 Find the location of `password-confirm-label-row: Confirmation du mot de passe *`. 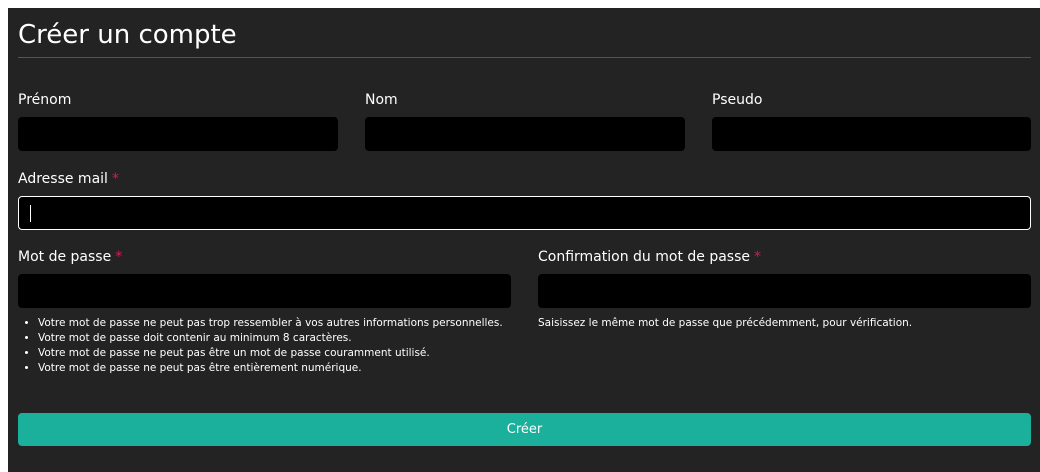

password-confirm-label-row: Confirmation du mot de passe * is located at coordinates (649, 257).